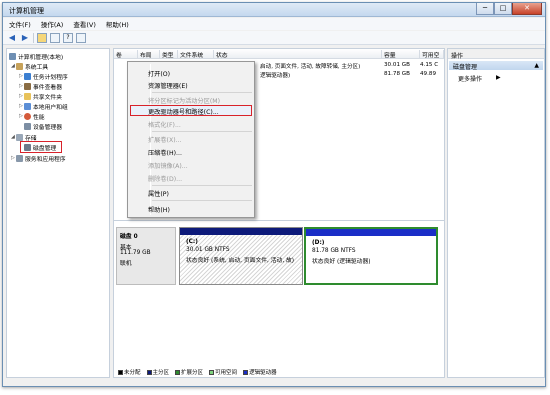  I want to click on tree-device-manager: 设备管理器, so click(43, 126).